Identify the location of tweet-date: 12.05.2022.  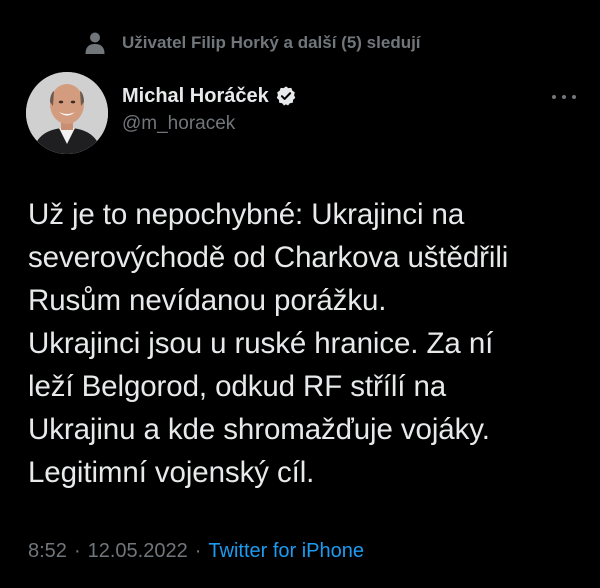
(138, 551).